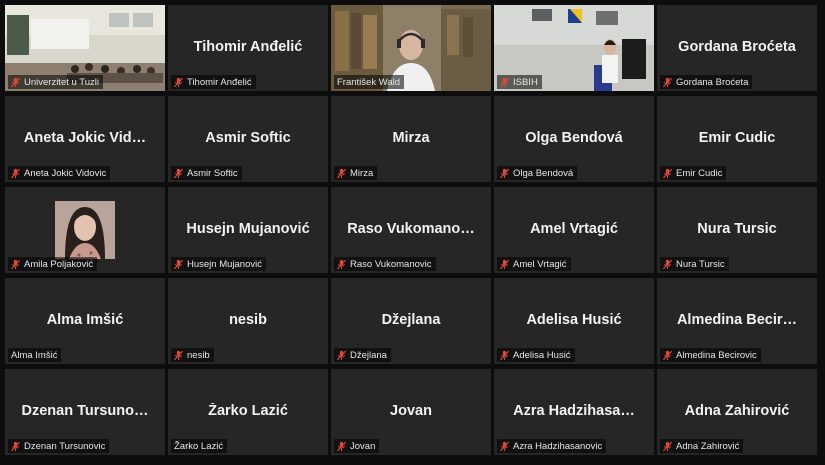 The image size is (825, 465). I want to click on participant-name: Žarko Lazić, so click(199, 446).